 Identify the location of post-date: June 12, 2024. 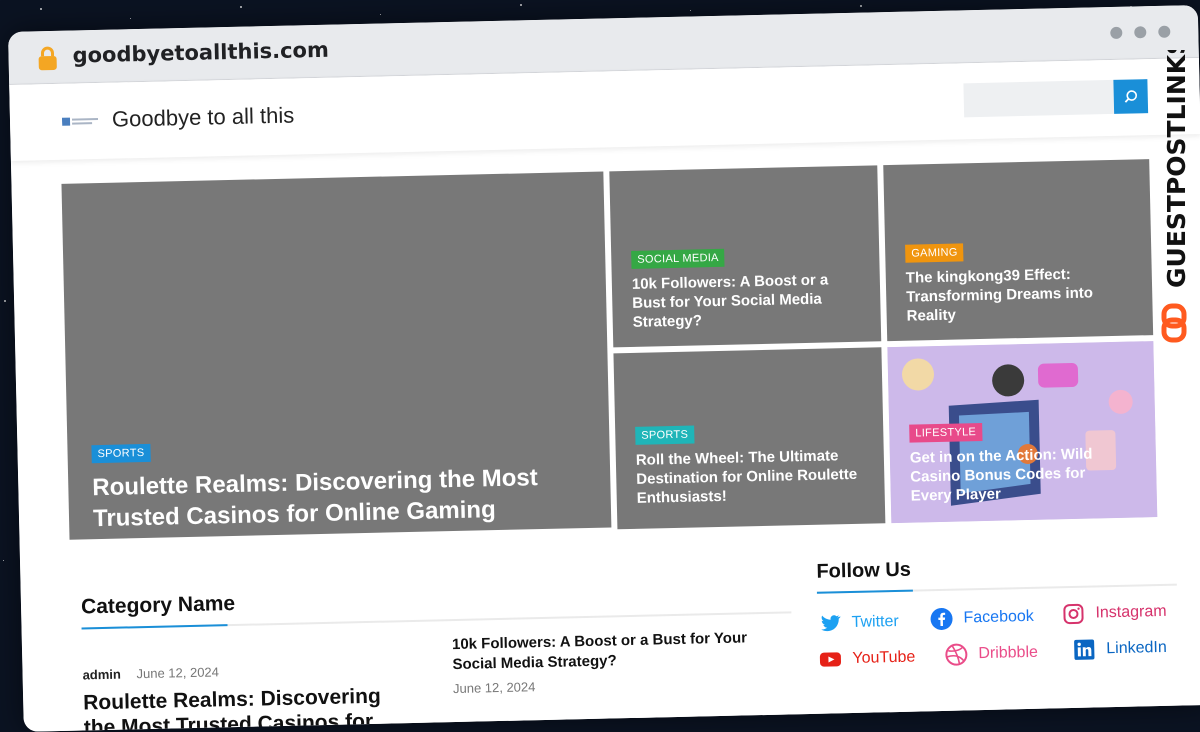
(178, 673).